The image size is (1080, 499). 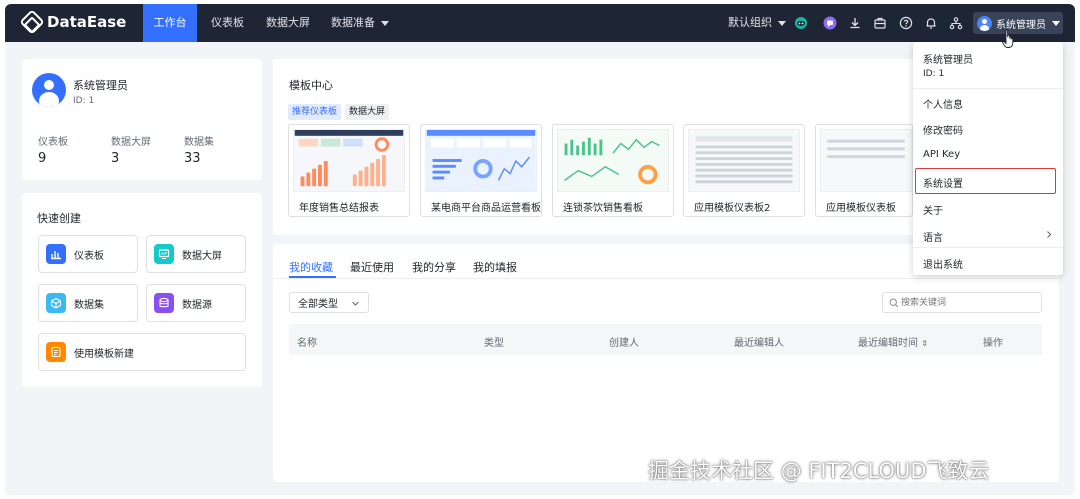 I want to click on column-last-edit-time: 最近编辑时间 ⇕, so click(x=893, y=341).